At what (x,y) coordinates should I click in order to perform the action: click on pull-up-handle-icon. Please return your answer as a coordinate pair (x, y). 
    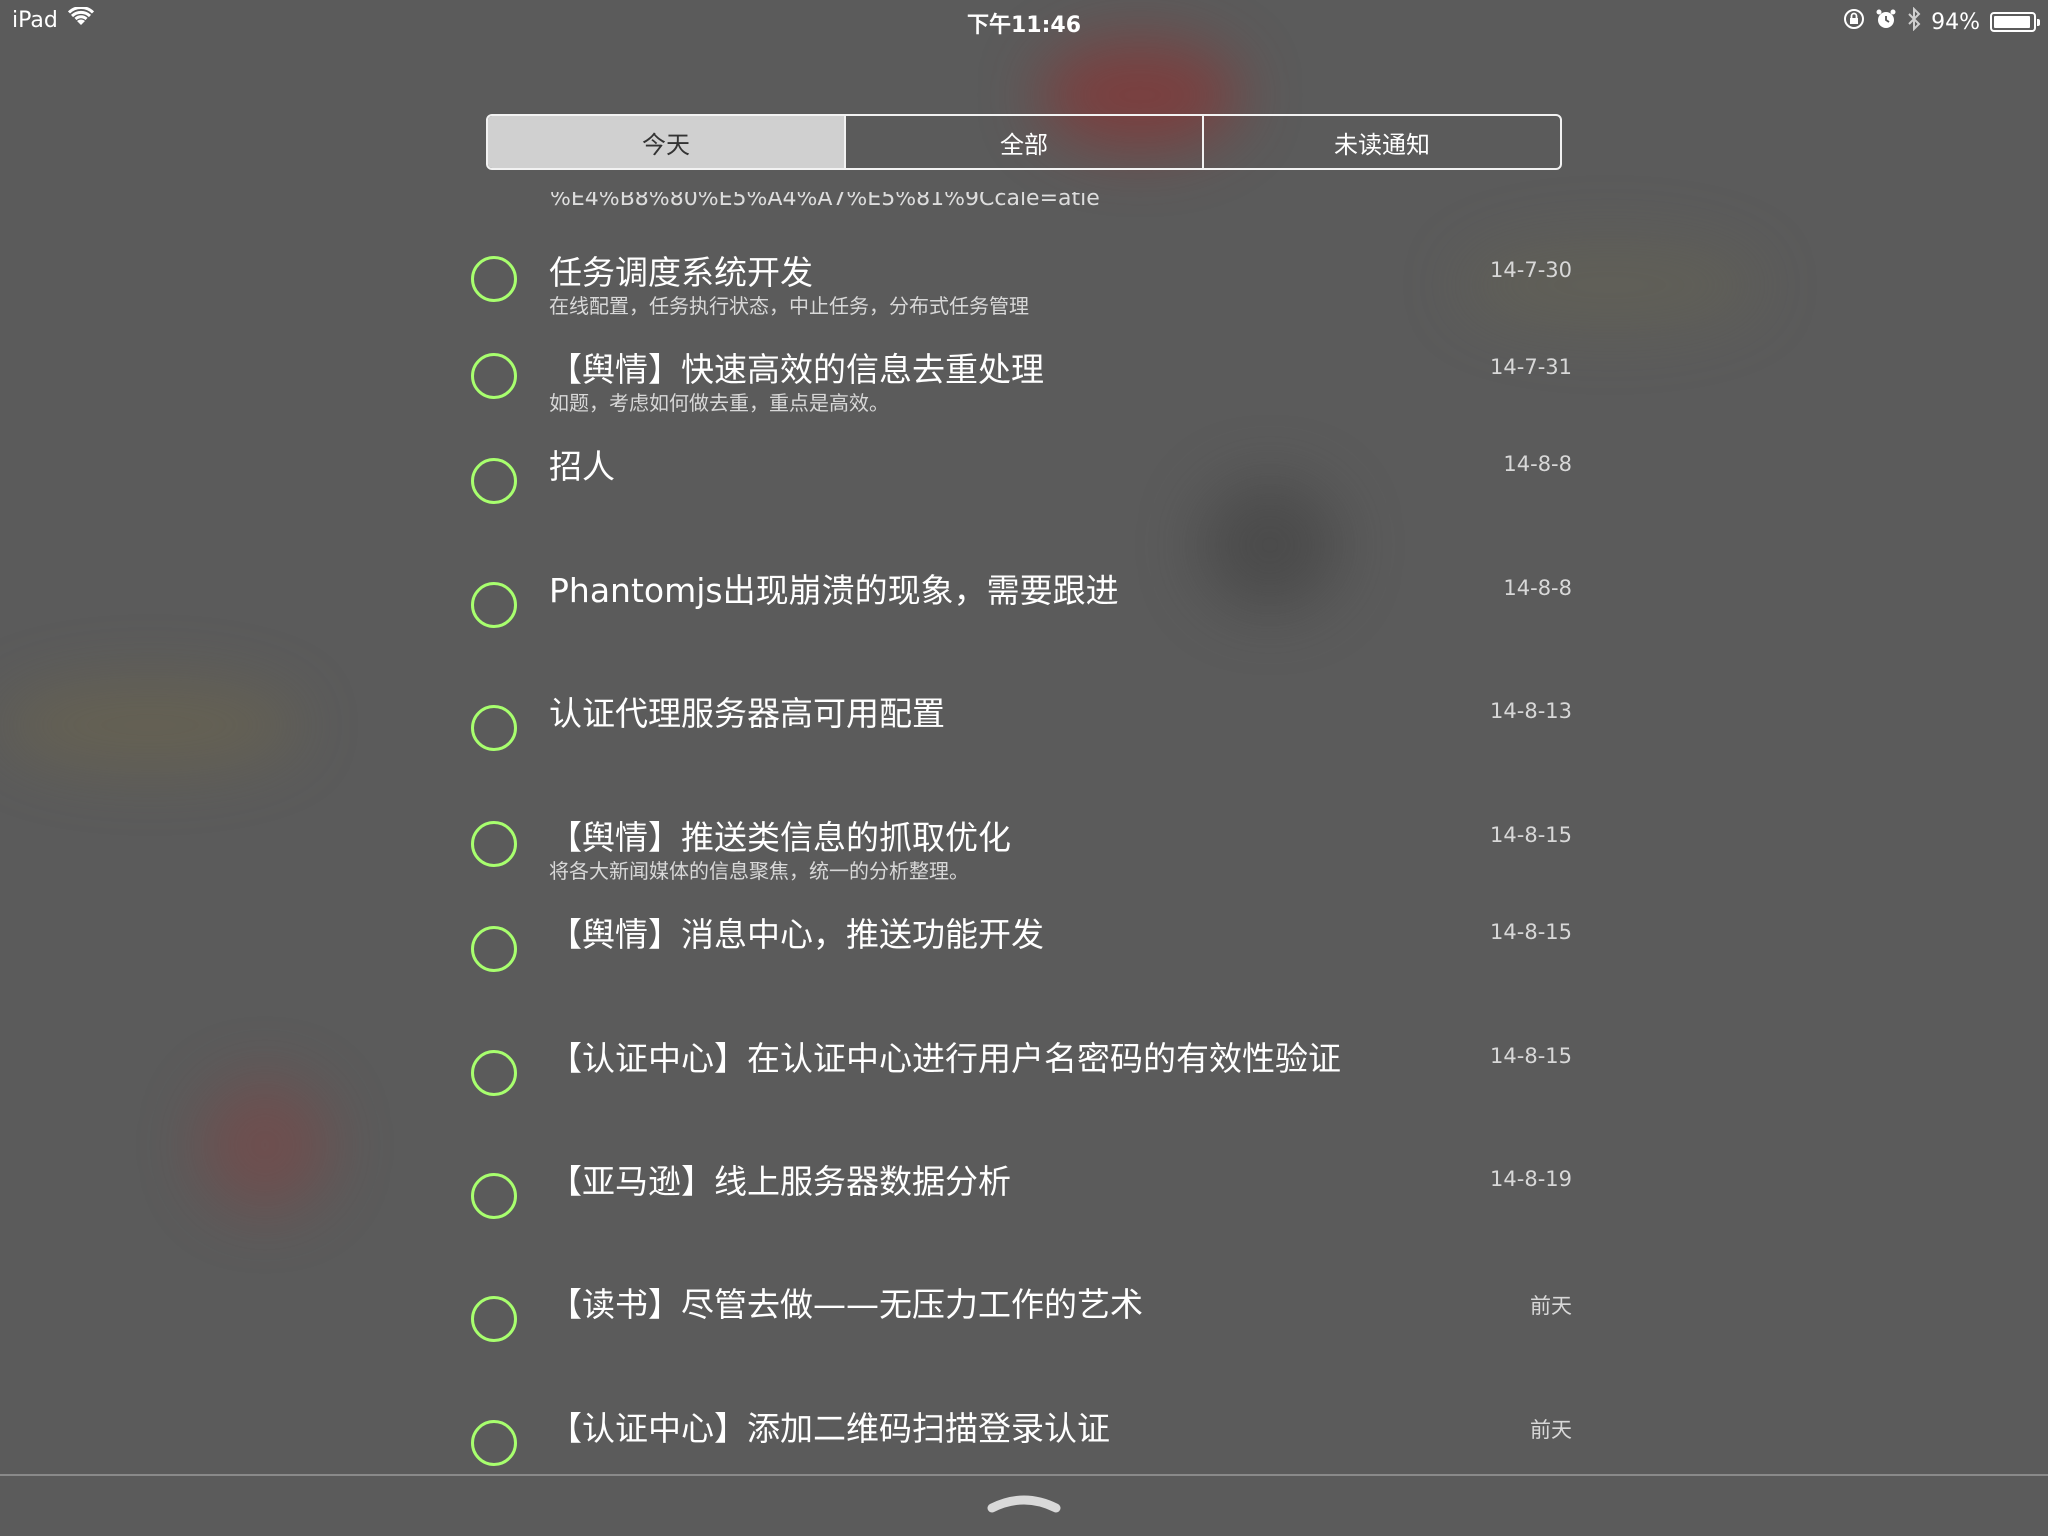
    Looking at the image, I should click on (1024, 1502).